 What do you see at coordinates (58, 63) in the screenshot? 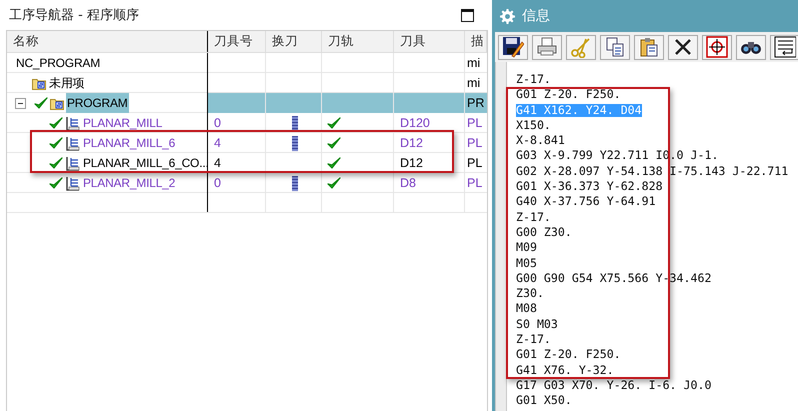
I see `tree-item: NC_PROGRAM` at bounding box center [58, 63].